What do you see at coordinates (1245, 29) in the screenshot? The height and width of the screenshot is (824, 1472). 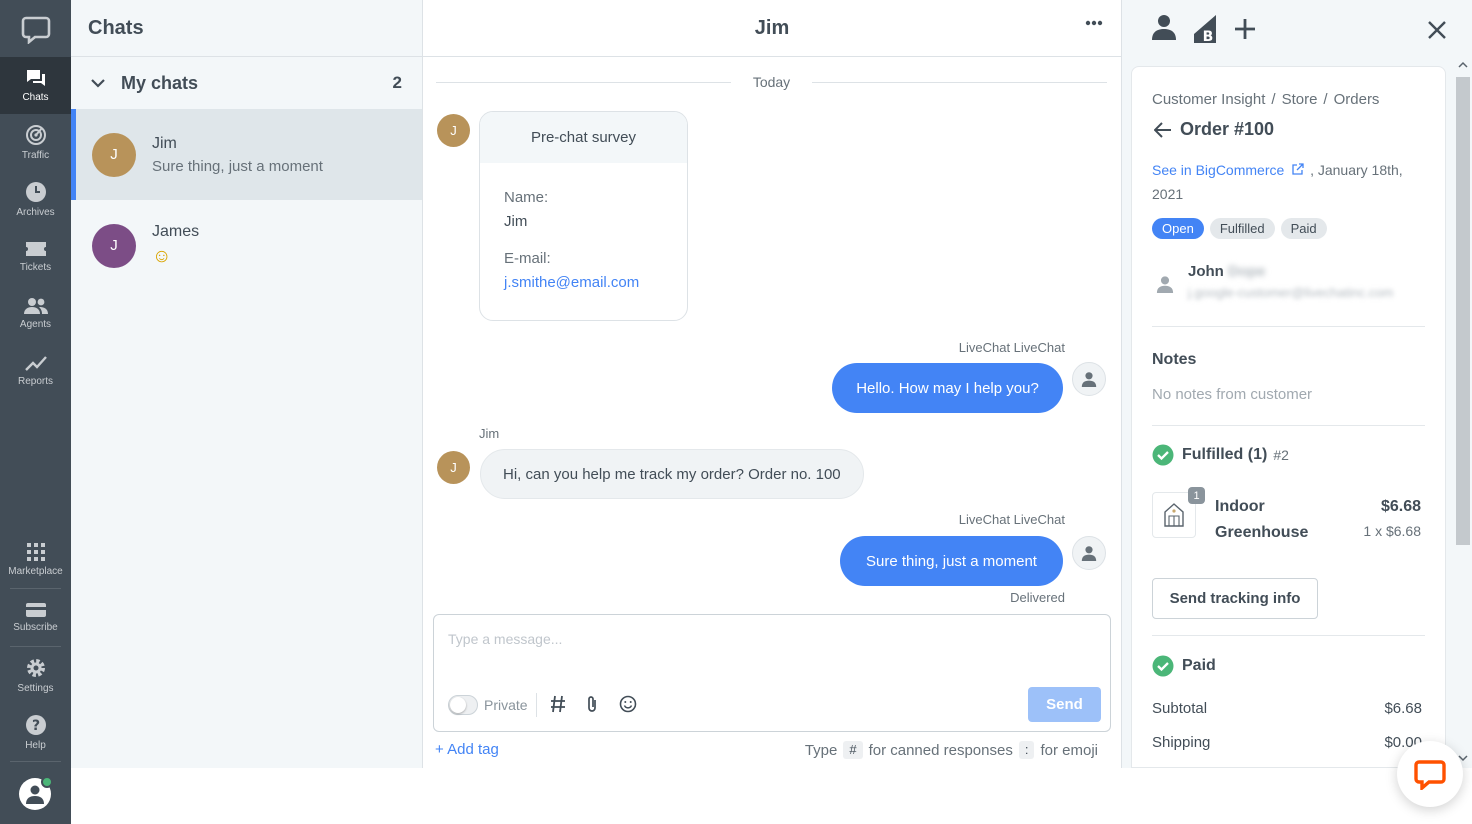 I see `add-app-icon` at bounding box center [1245, 29].